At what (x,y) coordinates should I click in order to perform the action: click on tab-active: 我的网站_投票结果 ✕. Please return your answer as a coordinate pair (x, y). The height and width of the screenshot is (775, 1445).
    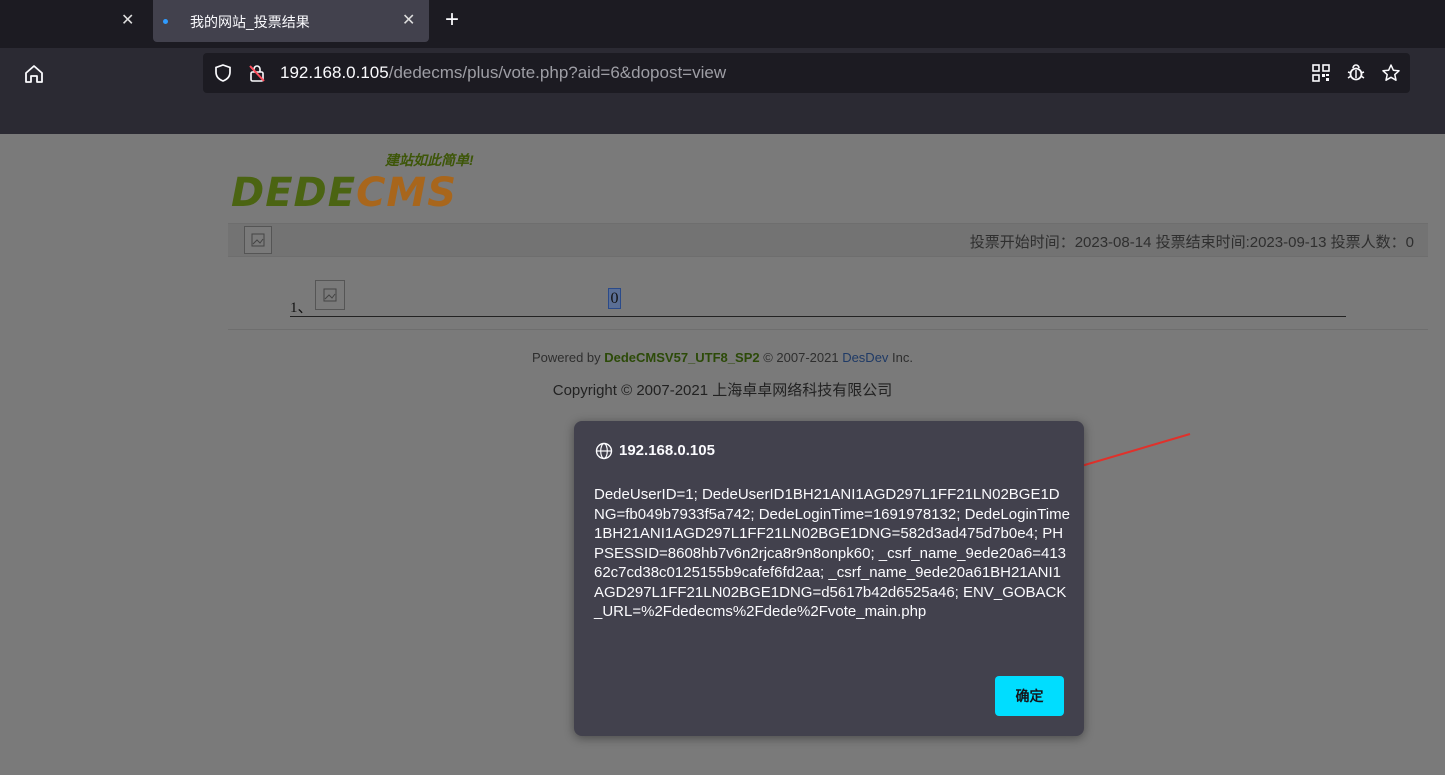
    Looking at the image, I should click on (291, 21).